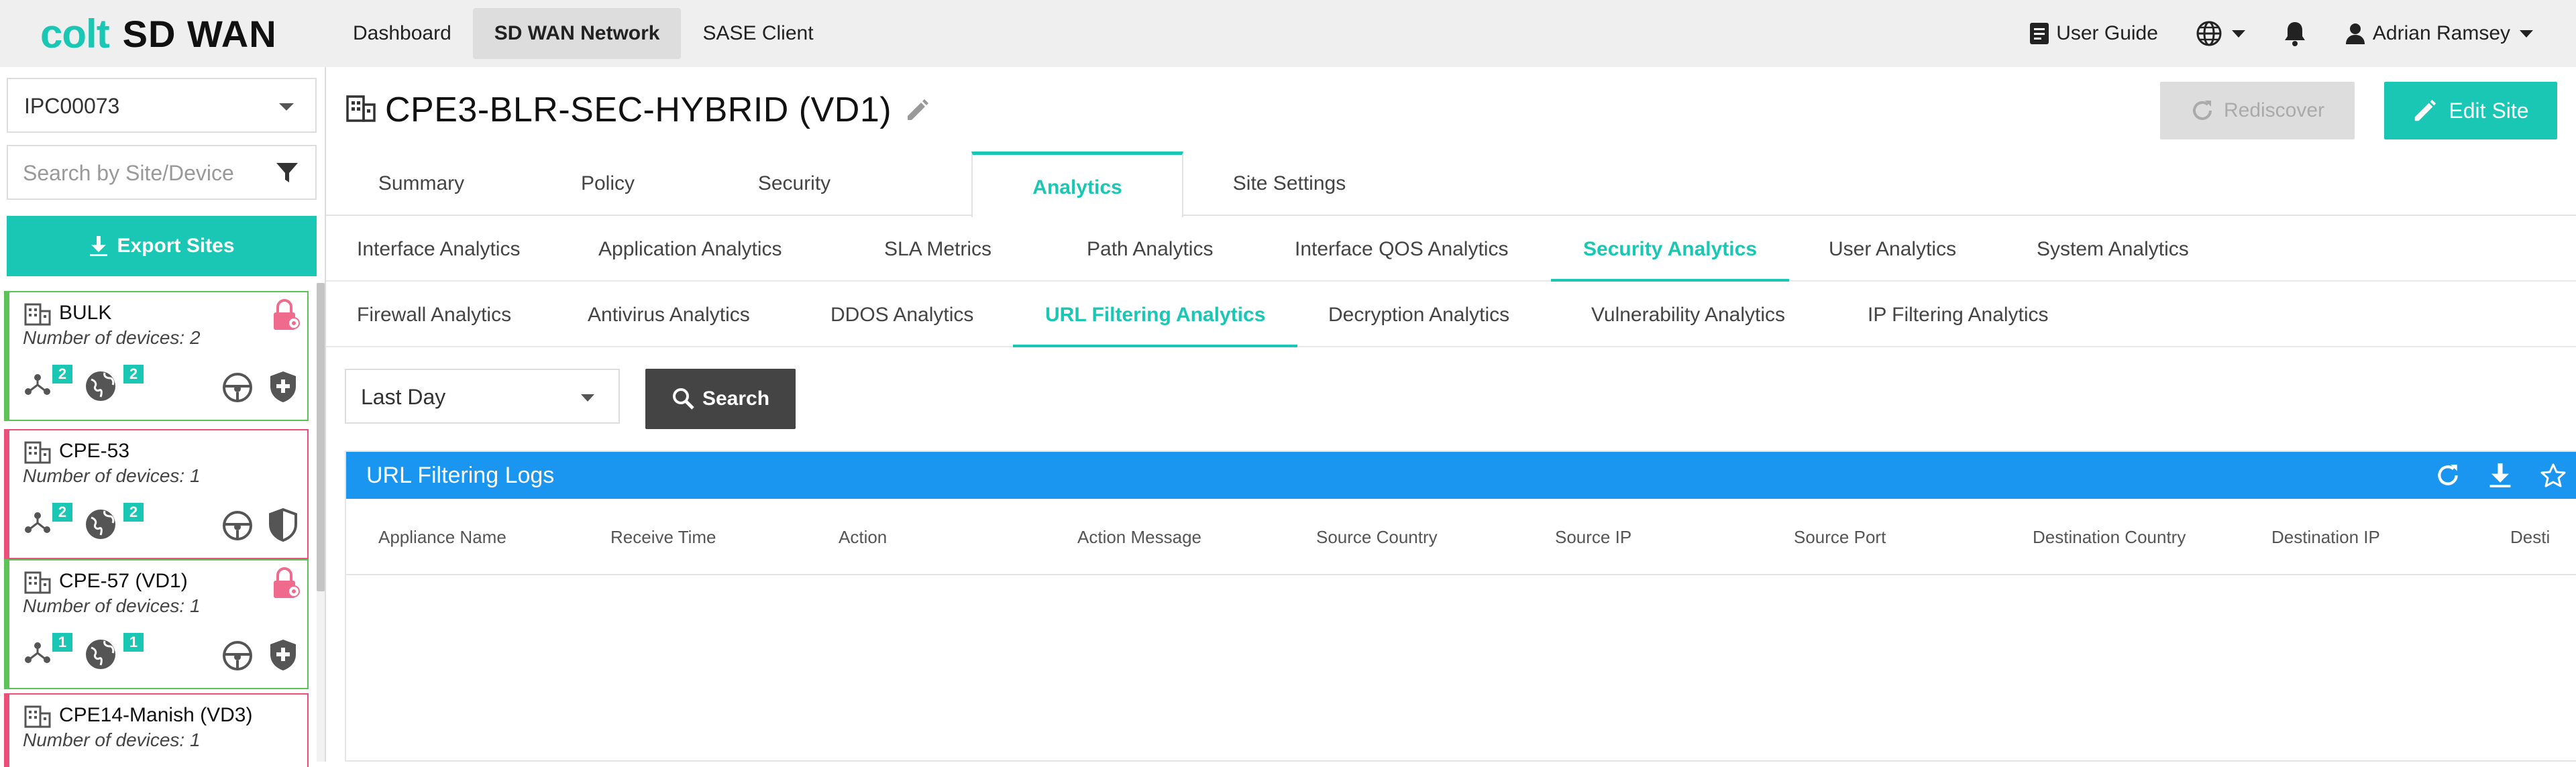 This screenshot has width=2576, height=767. I want to click on product-name: SD WAN, so click(199, 33).